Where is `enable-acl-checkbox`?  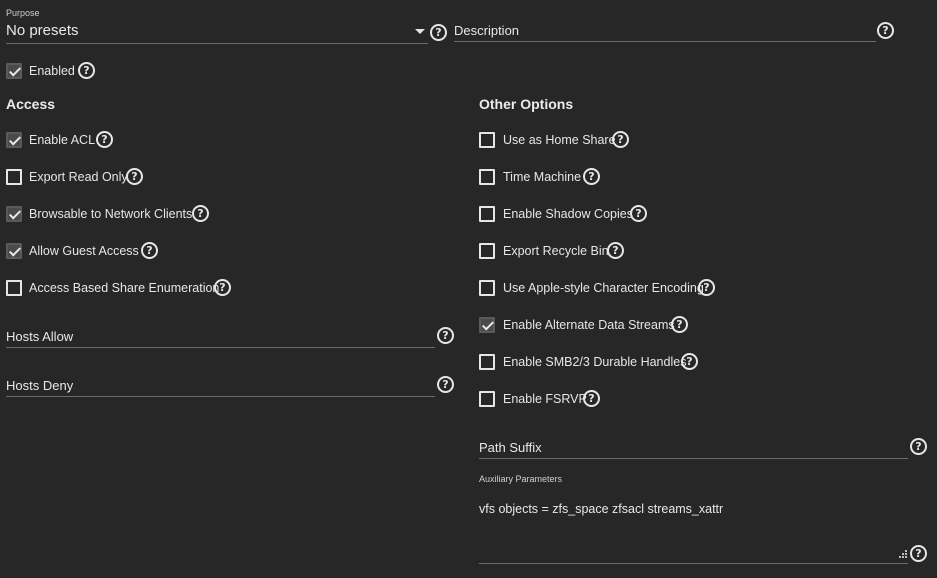 enable-acl-checkbox is located at coordinates (14, 140).